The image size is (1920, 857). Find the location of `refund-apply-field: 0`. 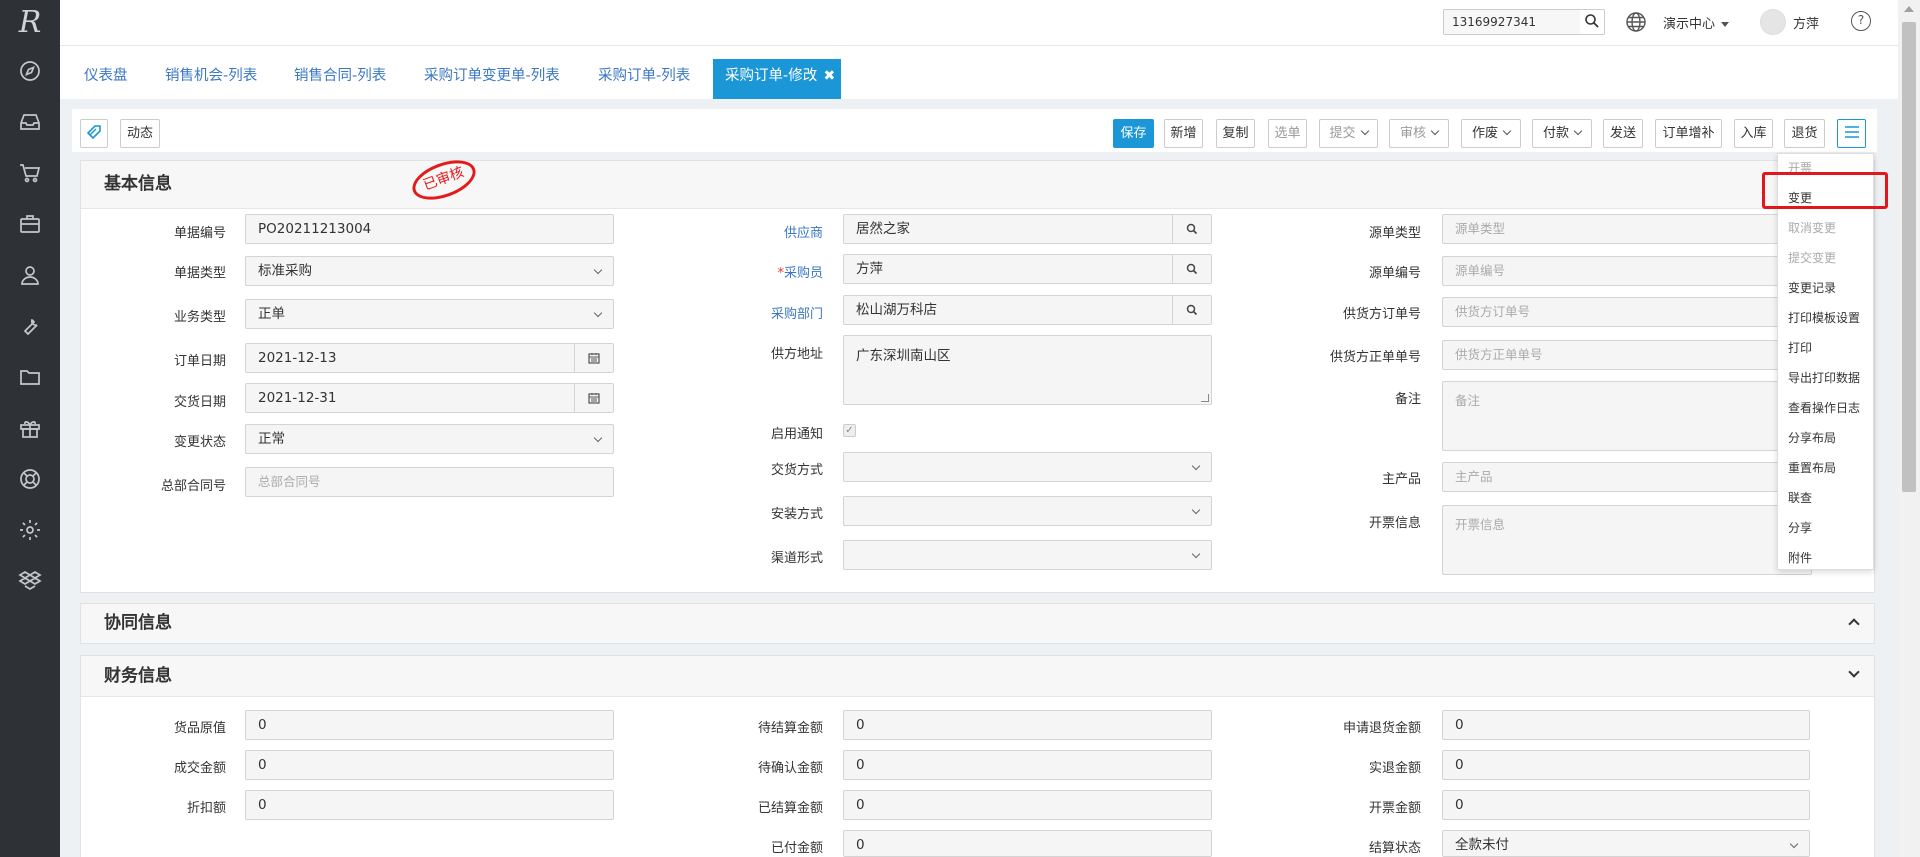

refund-apply-field: 0 is located at coordinates (1626, 725).